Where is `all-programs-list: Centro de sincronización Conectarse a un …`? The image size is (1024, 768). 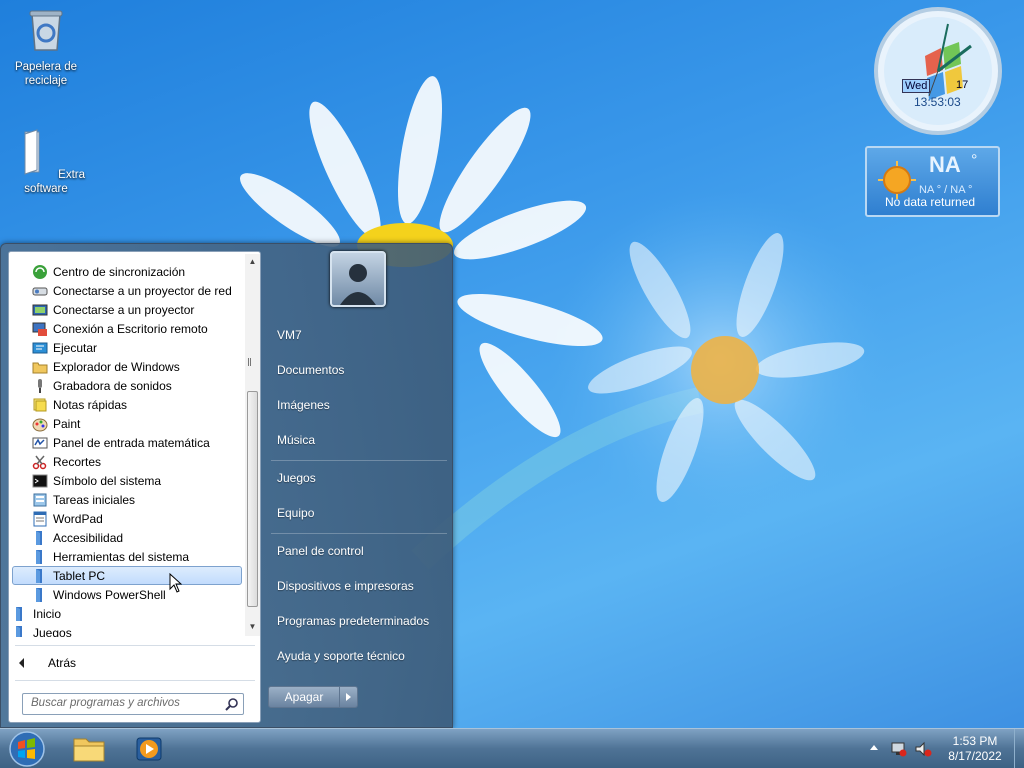 all-programs-list: Centro de sincronización Conectarse a un … is located at coordinates (127, 444).